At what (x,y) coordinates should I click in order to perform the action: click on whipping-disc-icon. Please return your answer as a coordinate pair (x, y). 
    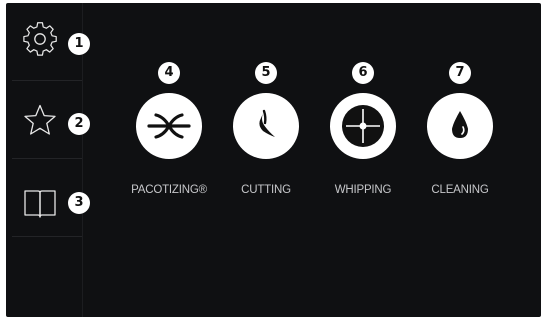
    Looking at the image, I should click on (363, 126).